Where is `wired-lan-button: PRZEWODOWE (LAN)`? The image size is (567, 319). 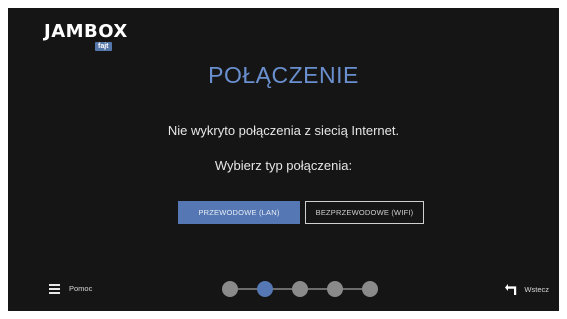
wired-lan-button: PRZEWODOWE (LAN) is located at coordinates (239, 212).